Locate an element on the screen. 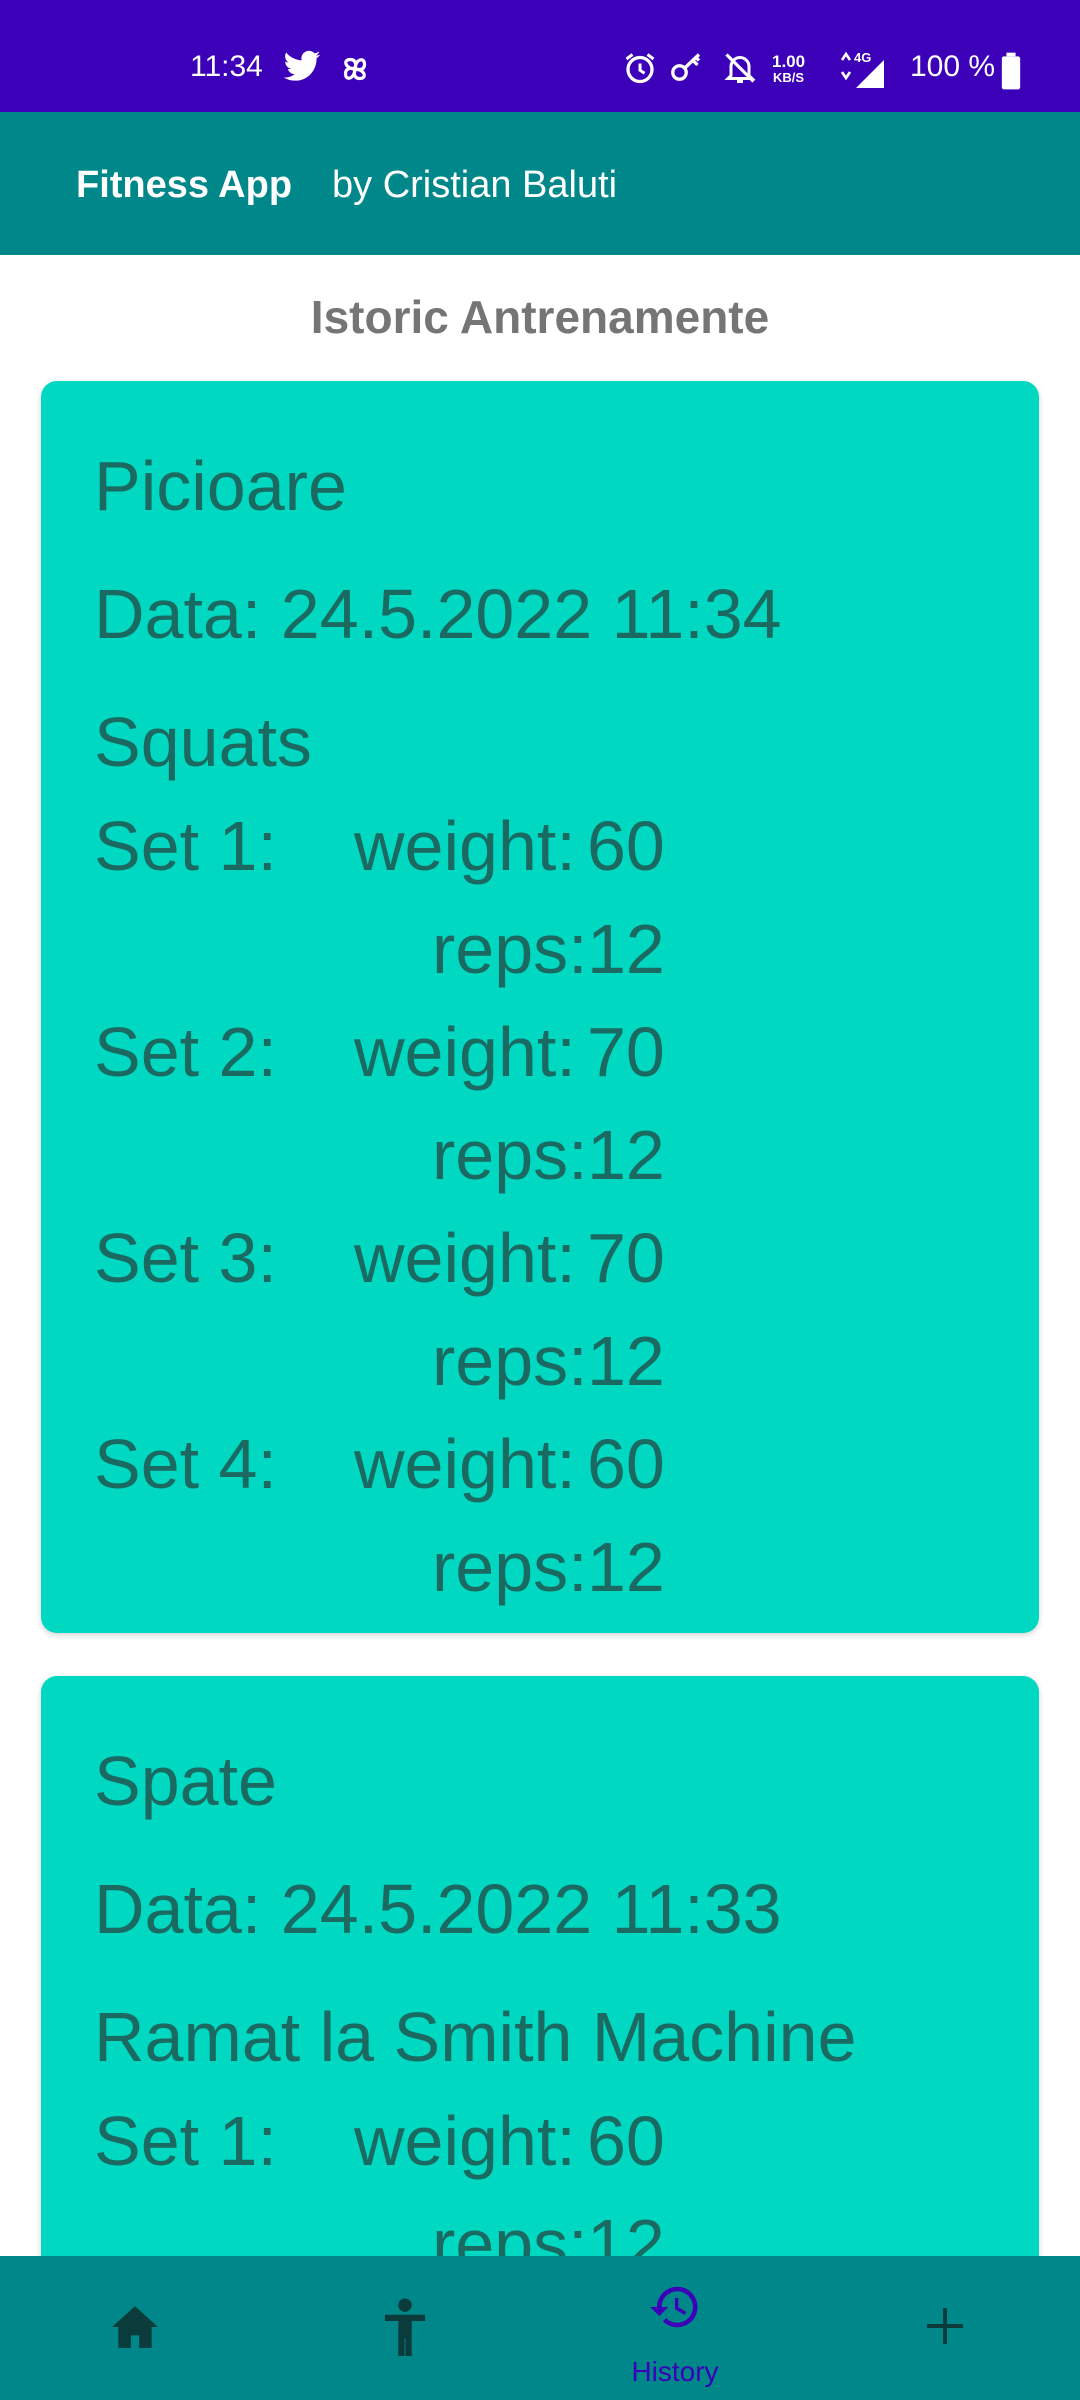 Image resolution: width=1080 pixels, height=2400 pixels. net-speed: 1.00 KB/S is located at coordinates (789, 69).